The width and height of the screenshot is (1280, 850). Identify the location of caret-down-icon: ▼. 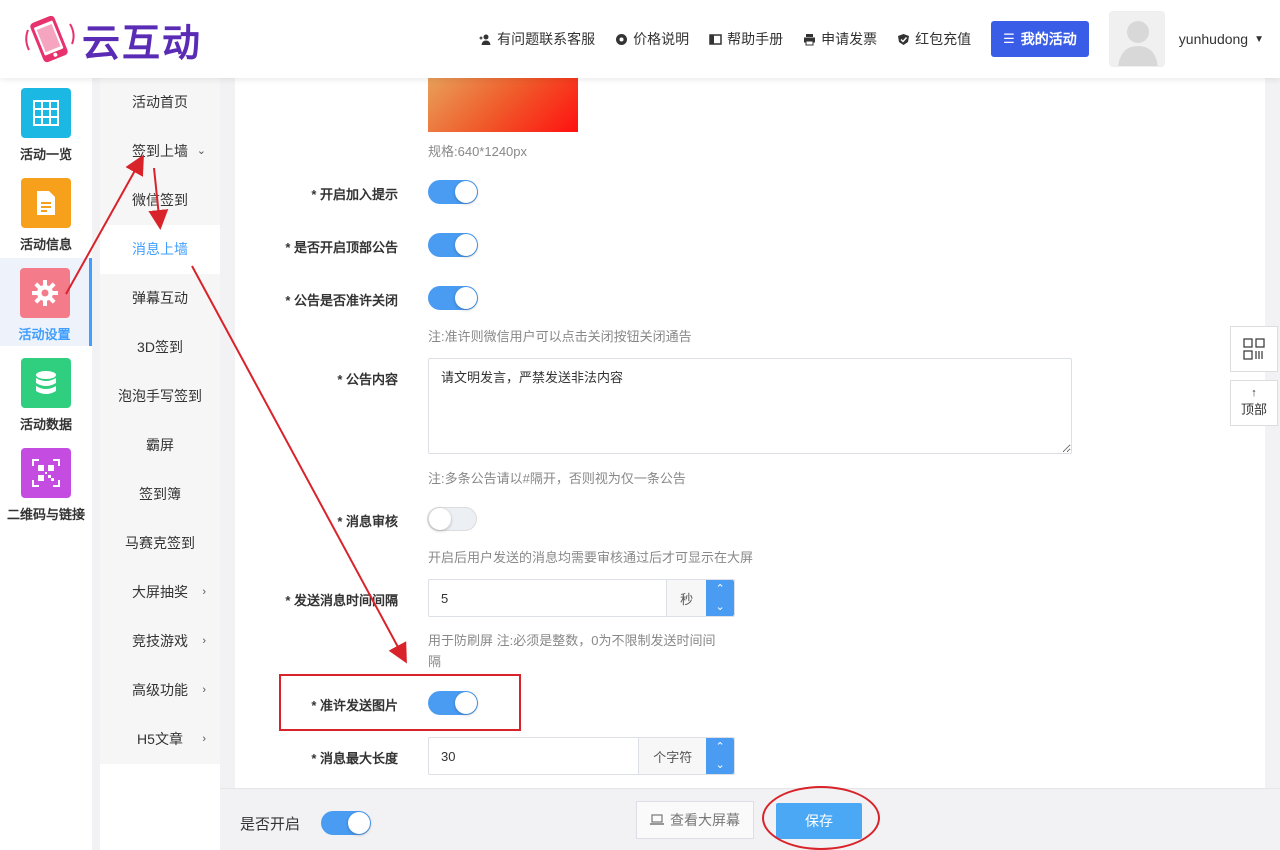
(1259, 39).